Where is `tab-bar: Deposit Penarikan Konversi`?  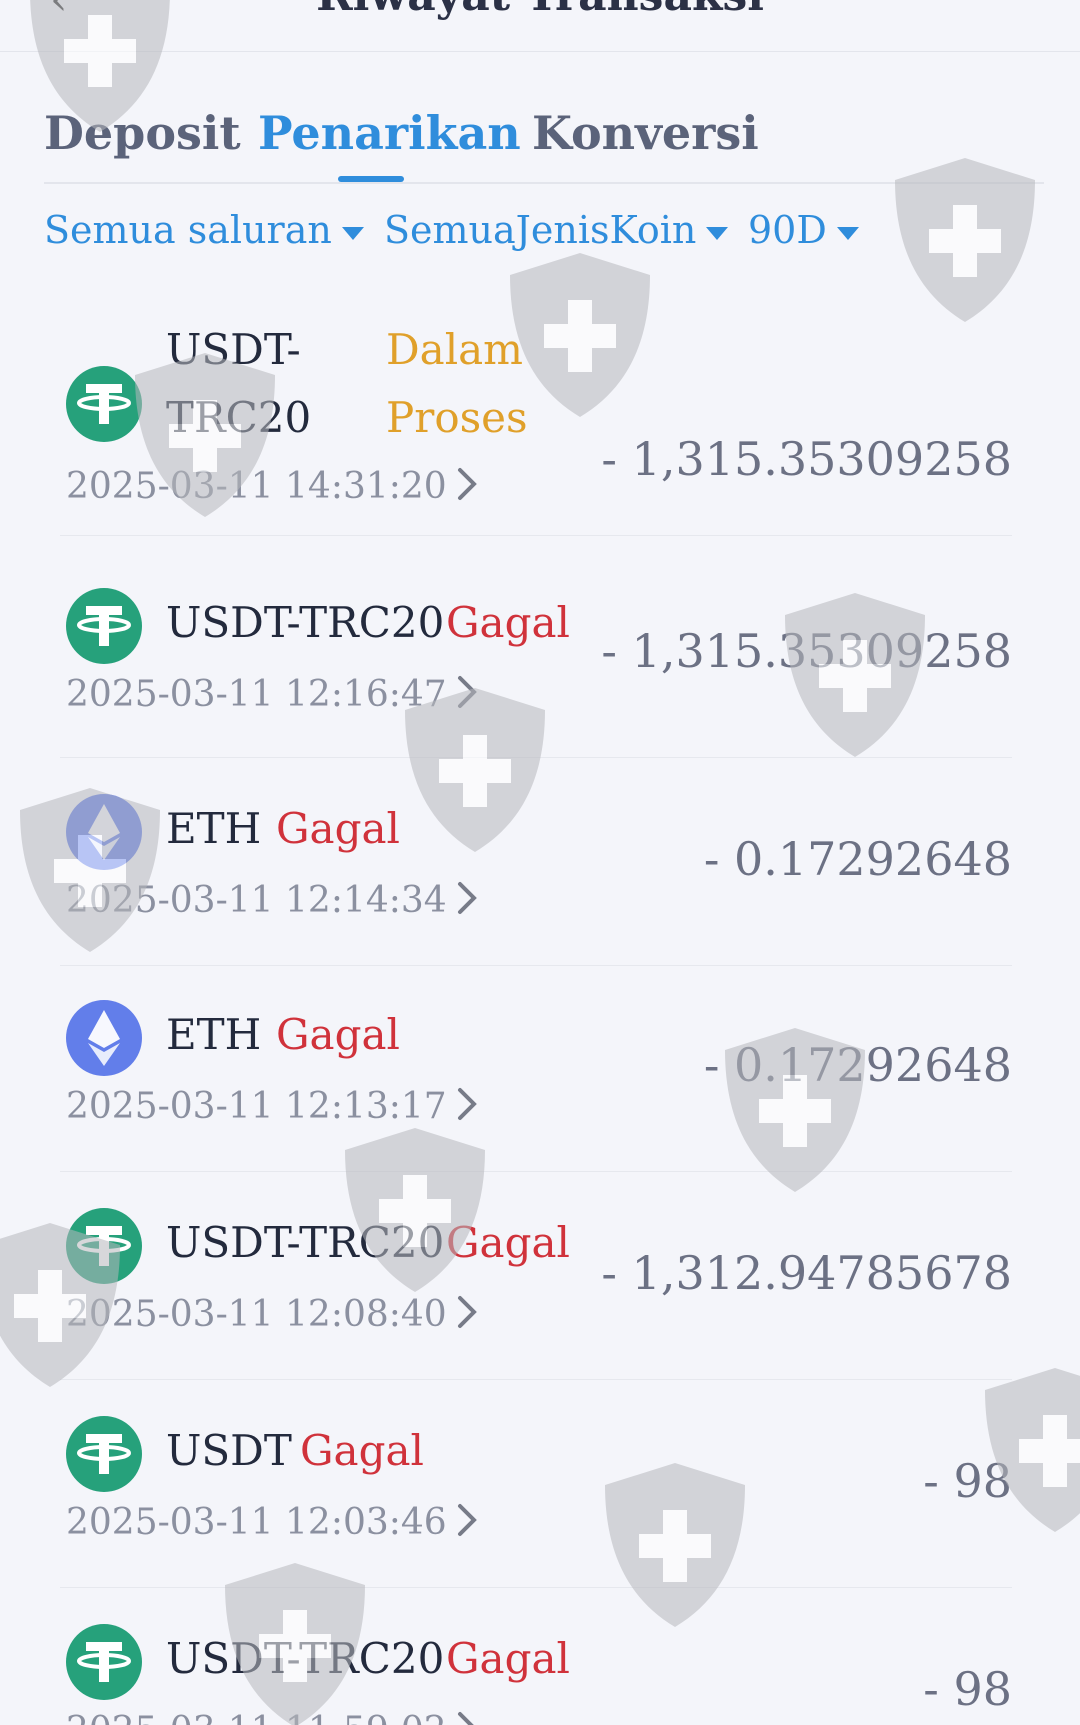
tab-bar: Deposit Penarikan Konversi is located at coordinates (544, 142).